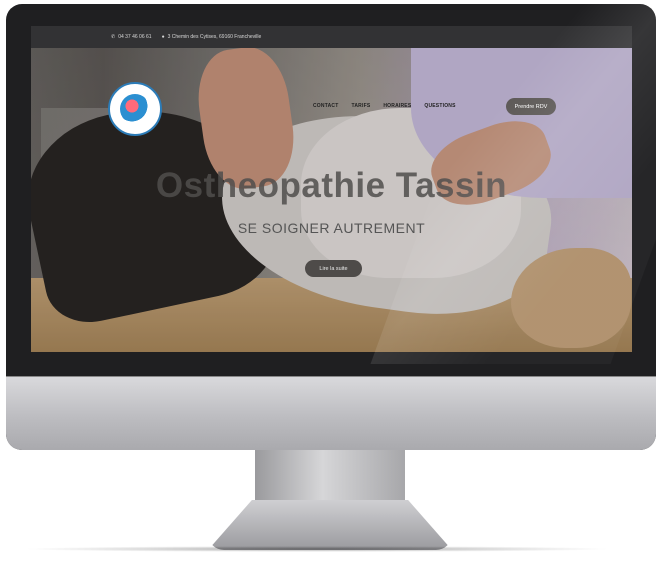 The image size is (660, 563). Describe the element at coordinates (330, 525) in the screenshot. I see `monitor-stand-base` at that location.